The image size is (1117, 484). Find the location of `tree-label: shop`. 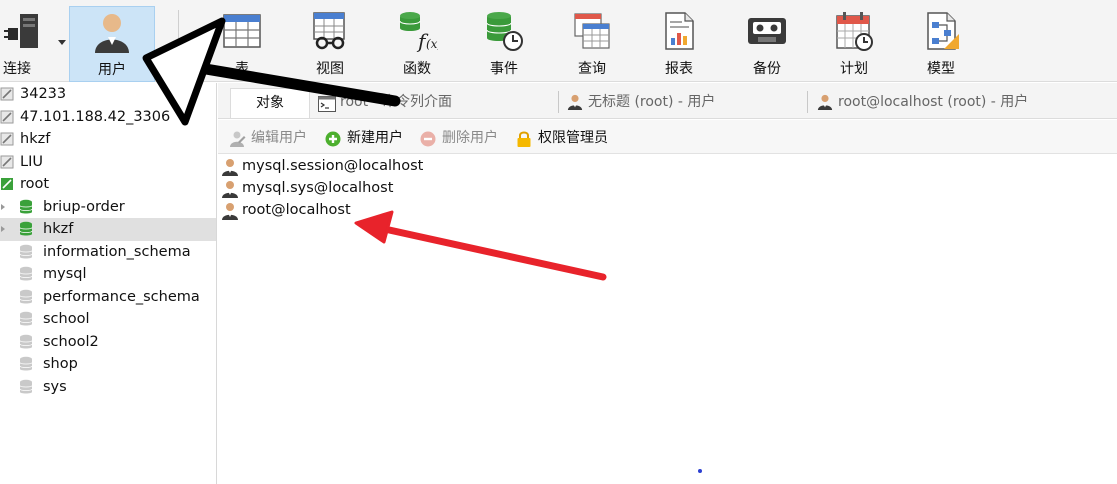

tree-label: shop is located at coordinates (60, 364).